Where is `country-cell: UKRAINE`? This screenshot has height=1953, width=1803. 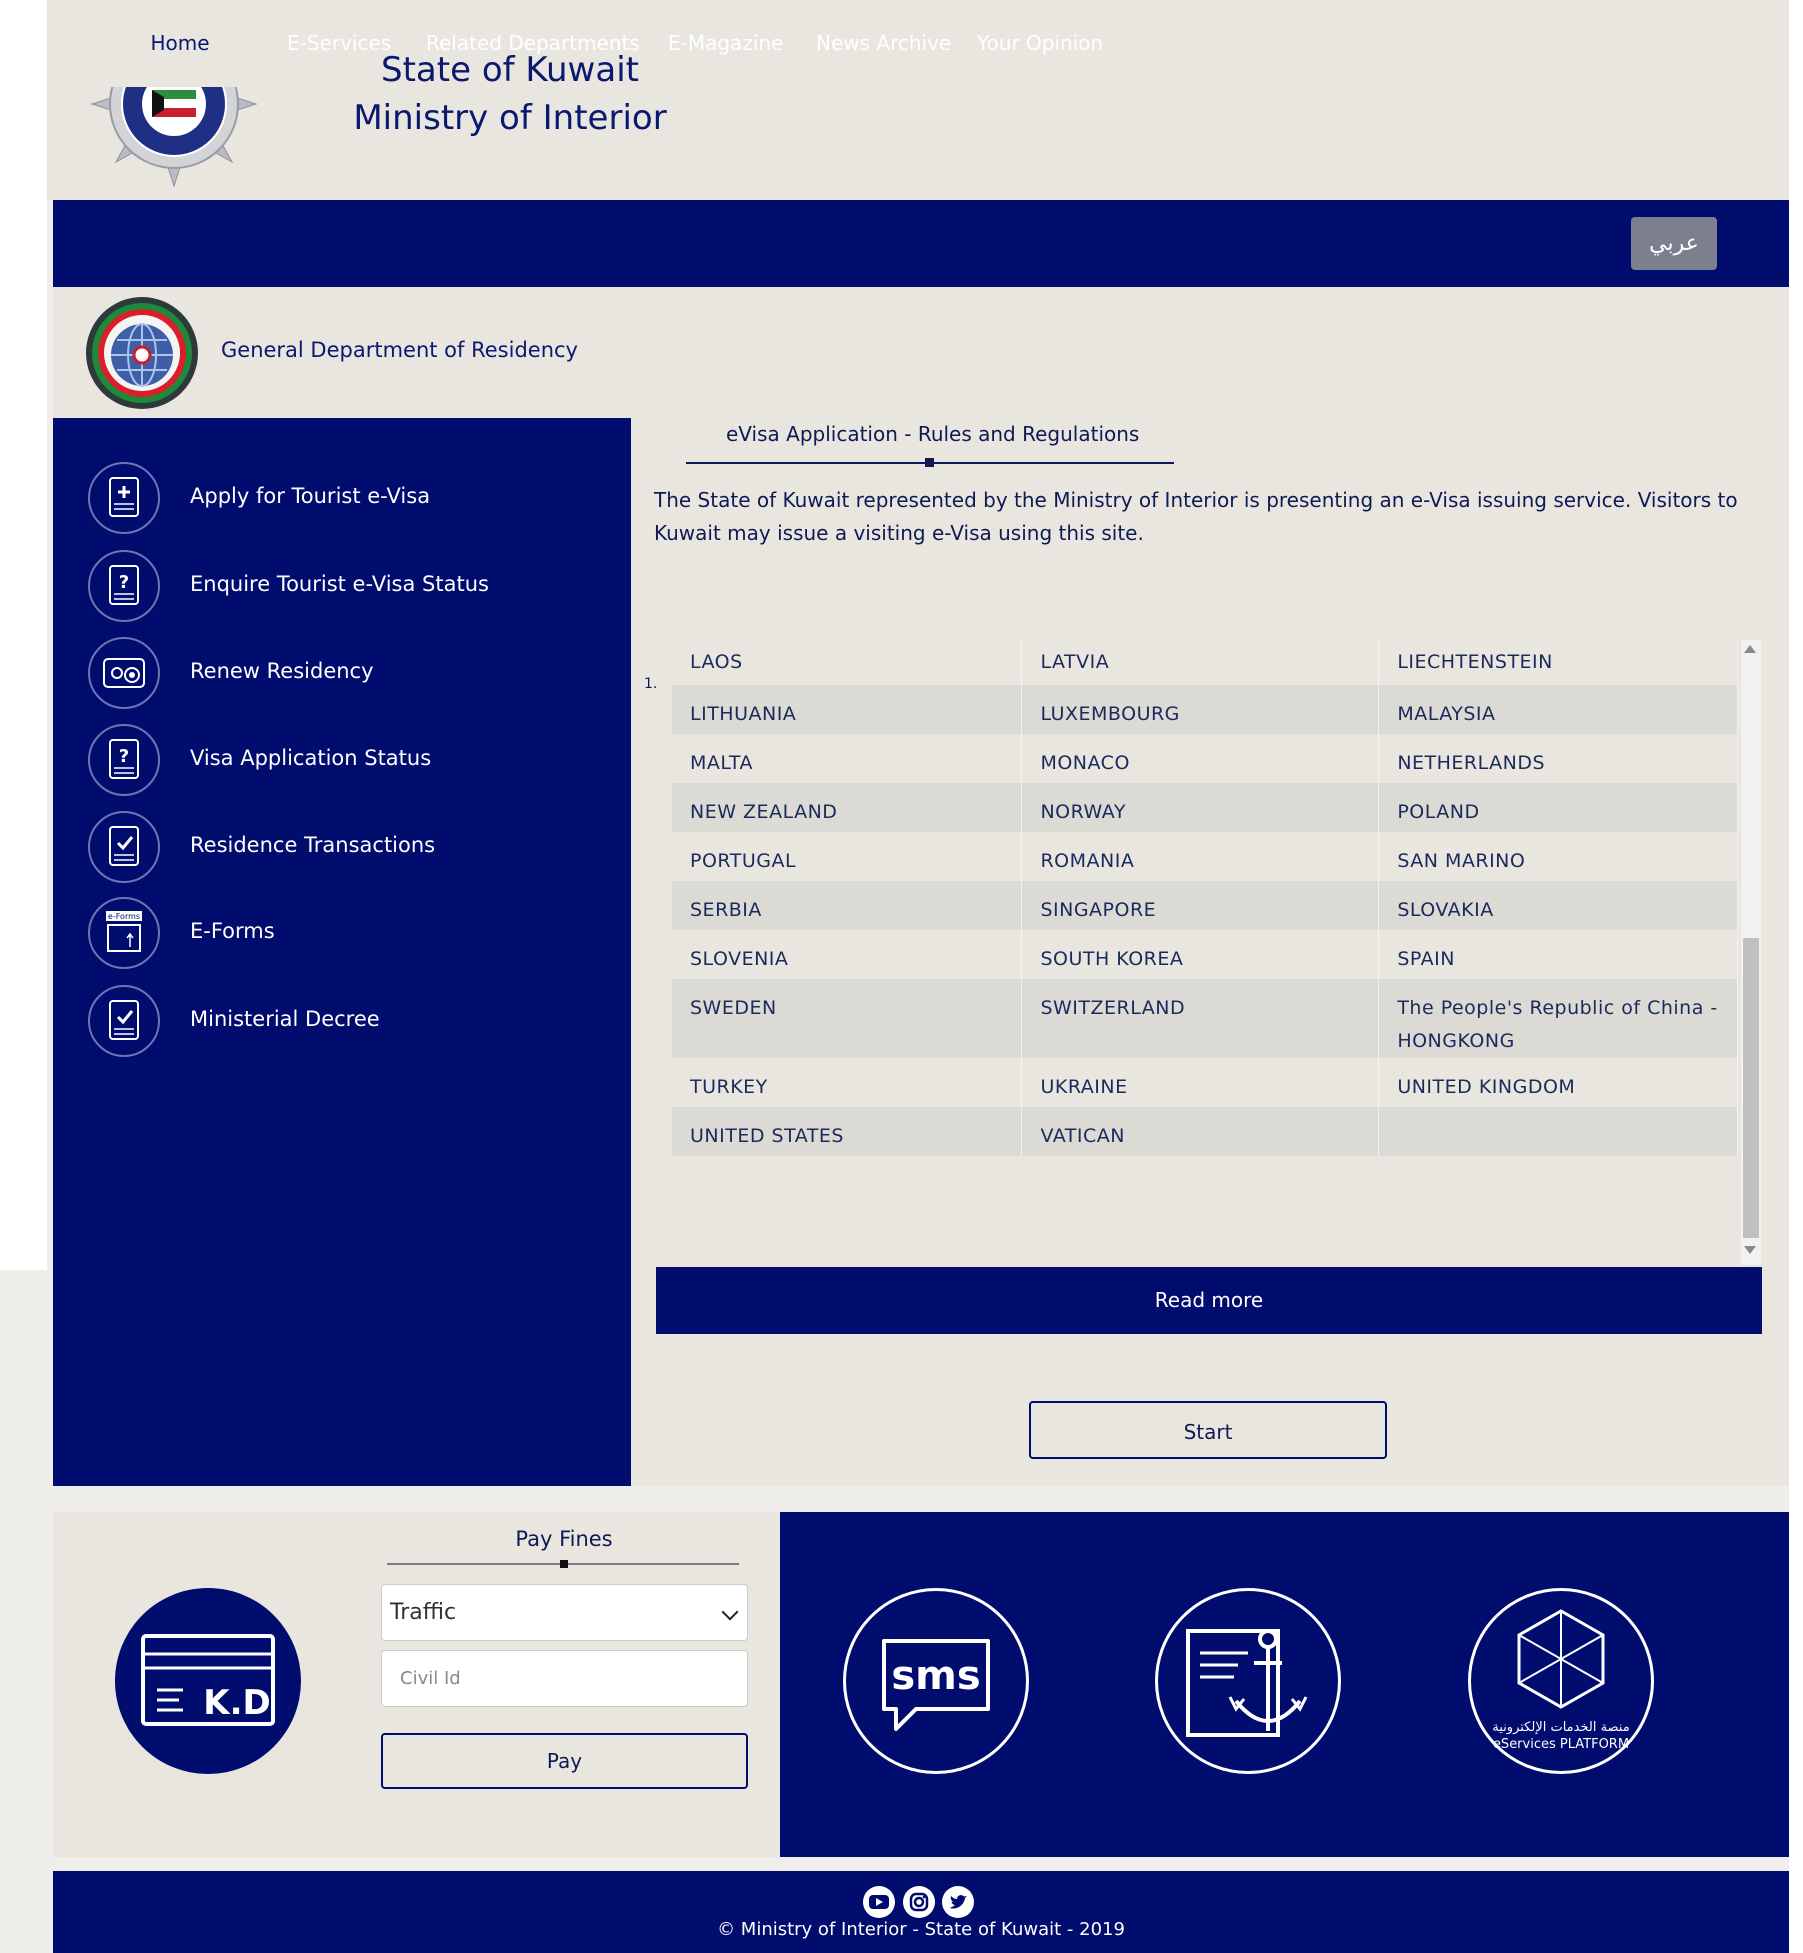
country-cell: UKRAINE is located at coordinates (1200, 1082).